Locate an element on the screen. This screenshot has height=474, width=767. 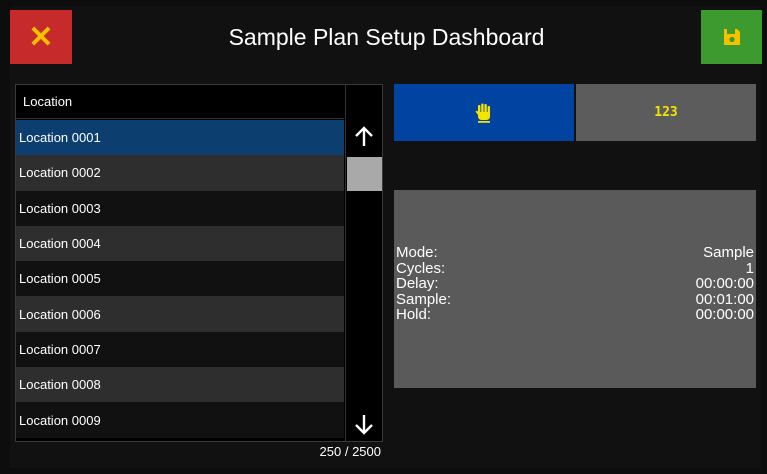
list-item-label: Location 0006 is located at coordinates (60, 314).